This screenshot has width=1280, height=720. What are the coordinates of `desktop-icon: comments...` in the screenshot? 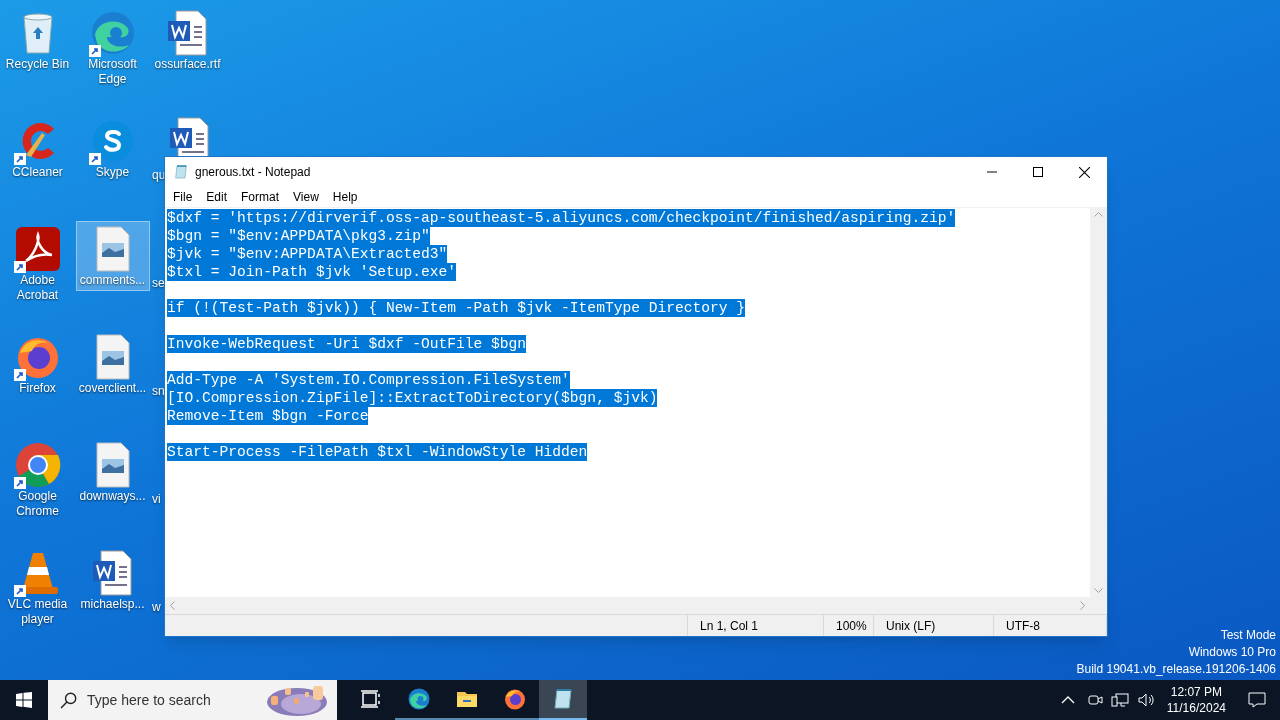 It's located at (112, 256).